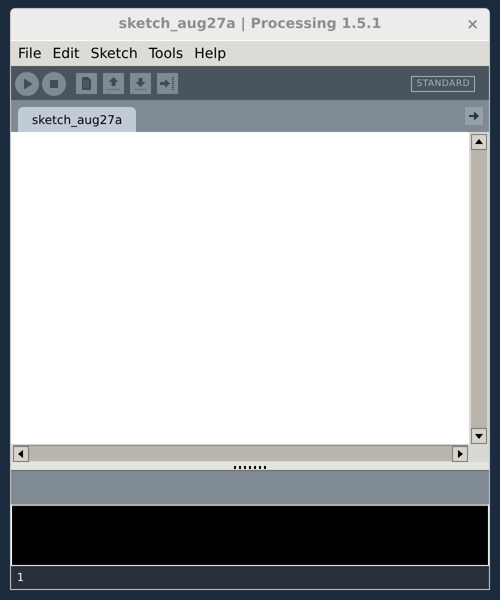  What do you see at coordinates (479, 436) in the screenshot?
I see `scroll-down-icon` at bounding box center [479, 436].